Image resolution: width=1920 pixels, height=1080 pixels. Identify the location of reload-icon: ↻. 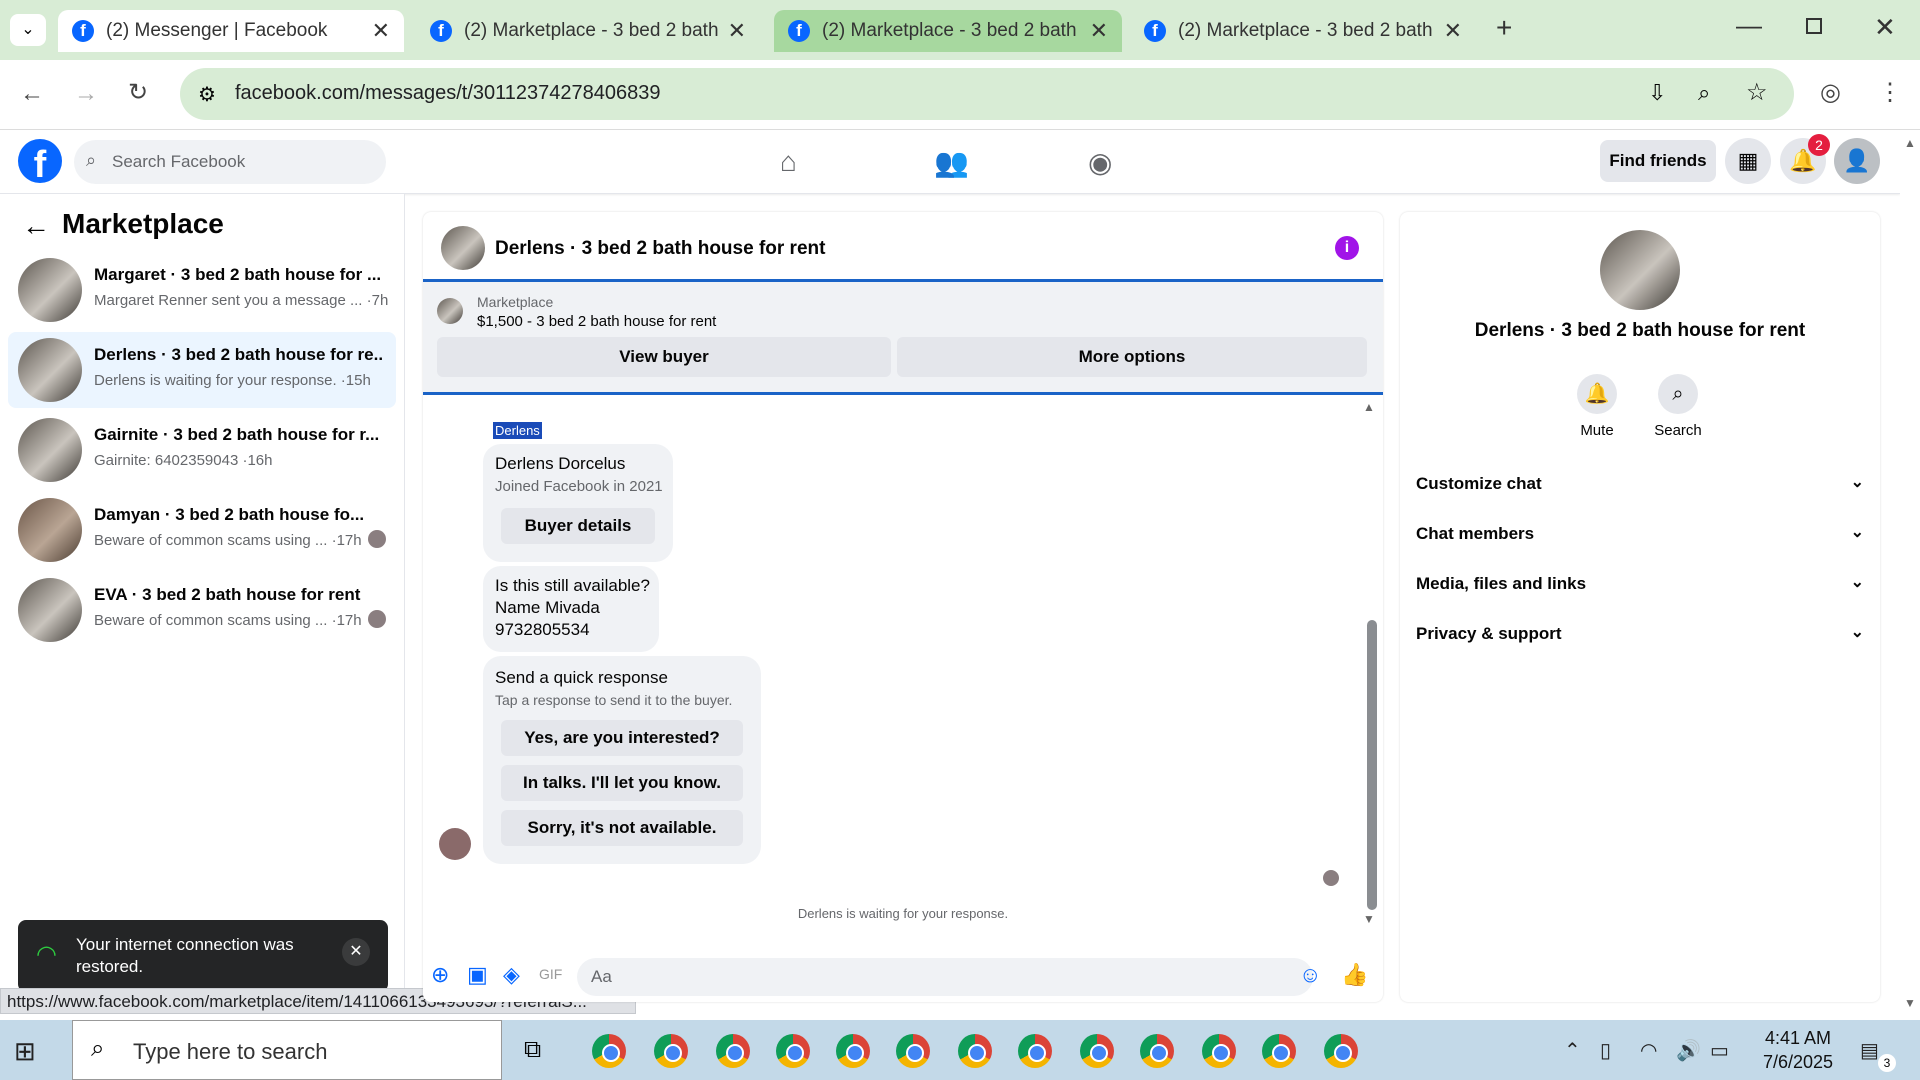
(138, 92).